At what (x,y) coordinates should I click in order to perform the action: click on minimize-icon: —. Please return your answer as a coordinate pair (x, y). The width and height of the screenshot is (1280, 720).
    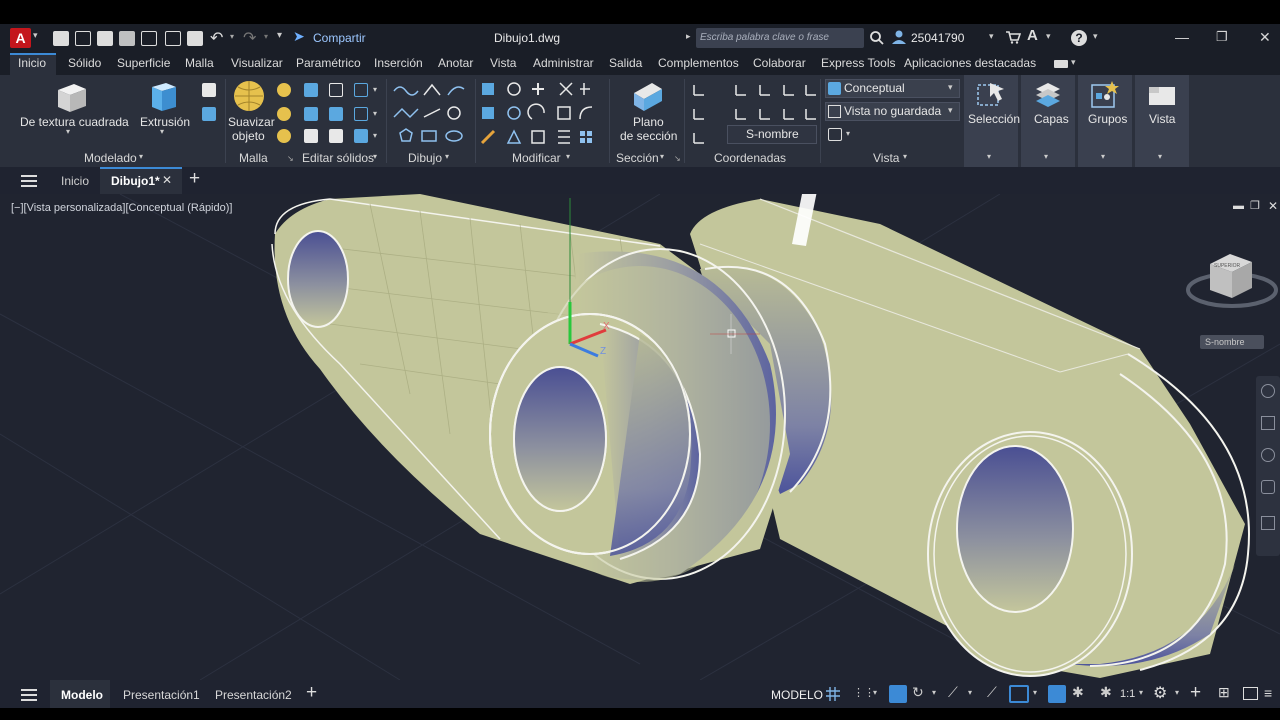
    Looking at the image, I should click on (1182, 37).